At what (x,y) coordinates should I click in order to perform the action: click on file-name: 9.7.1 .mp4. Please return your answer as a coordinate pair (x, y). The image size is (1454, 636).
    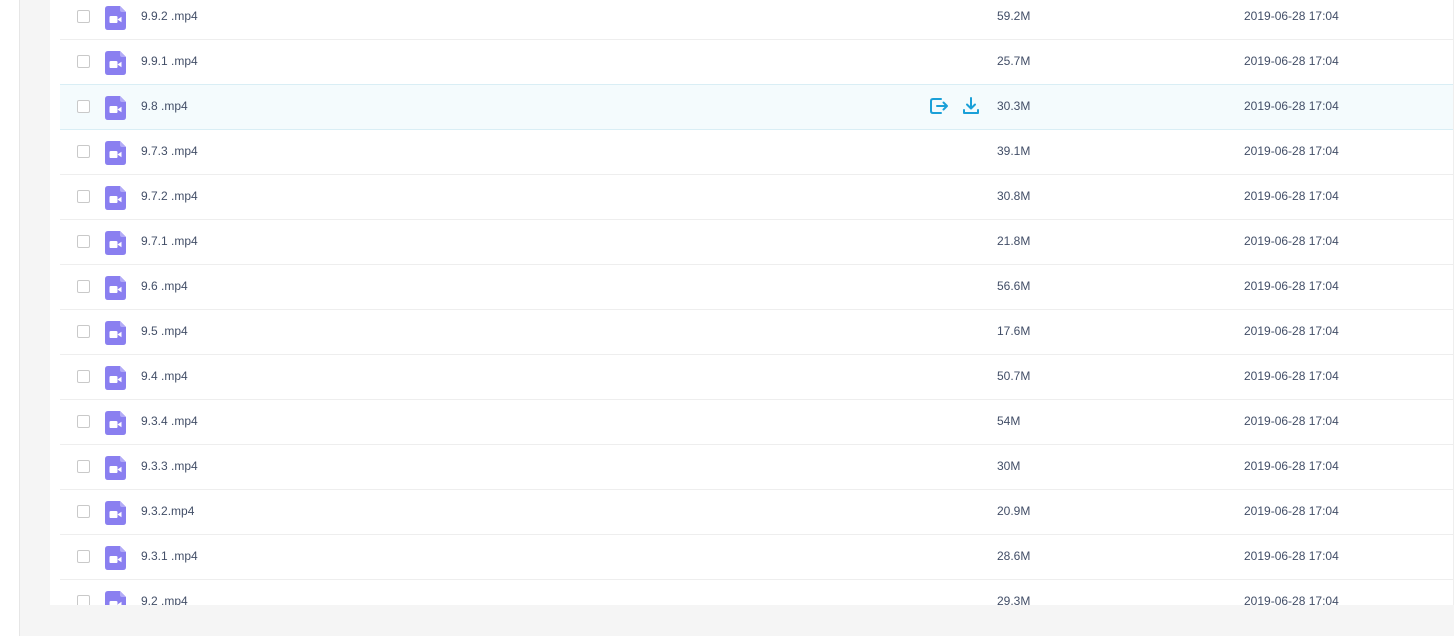
    Looking at the image, I should click on (169, 241).